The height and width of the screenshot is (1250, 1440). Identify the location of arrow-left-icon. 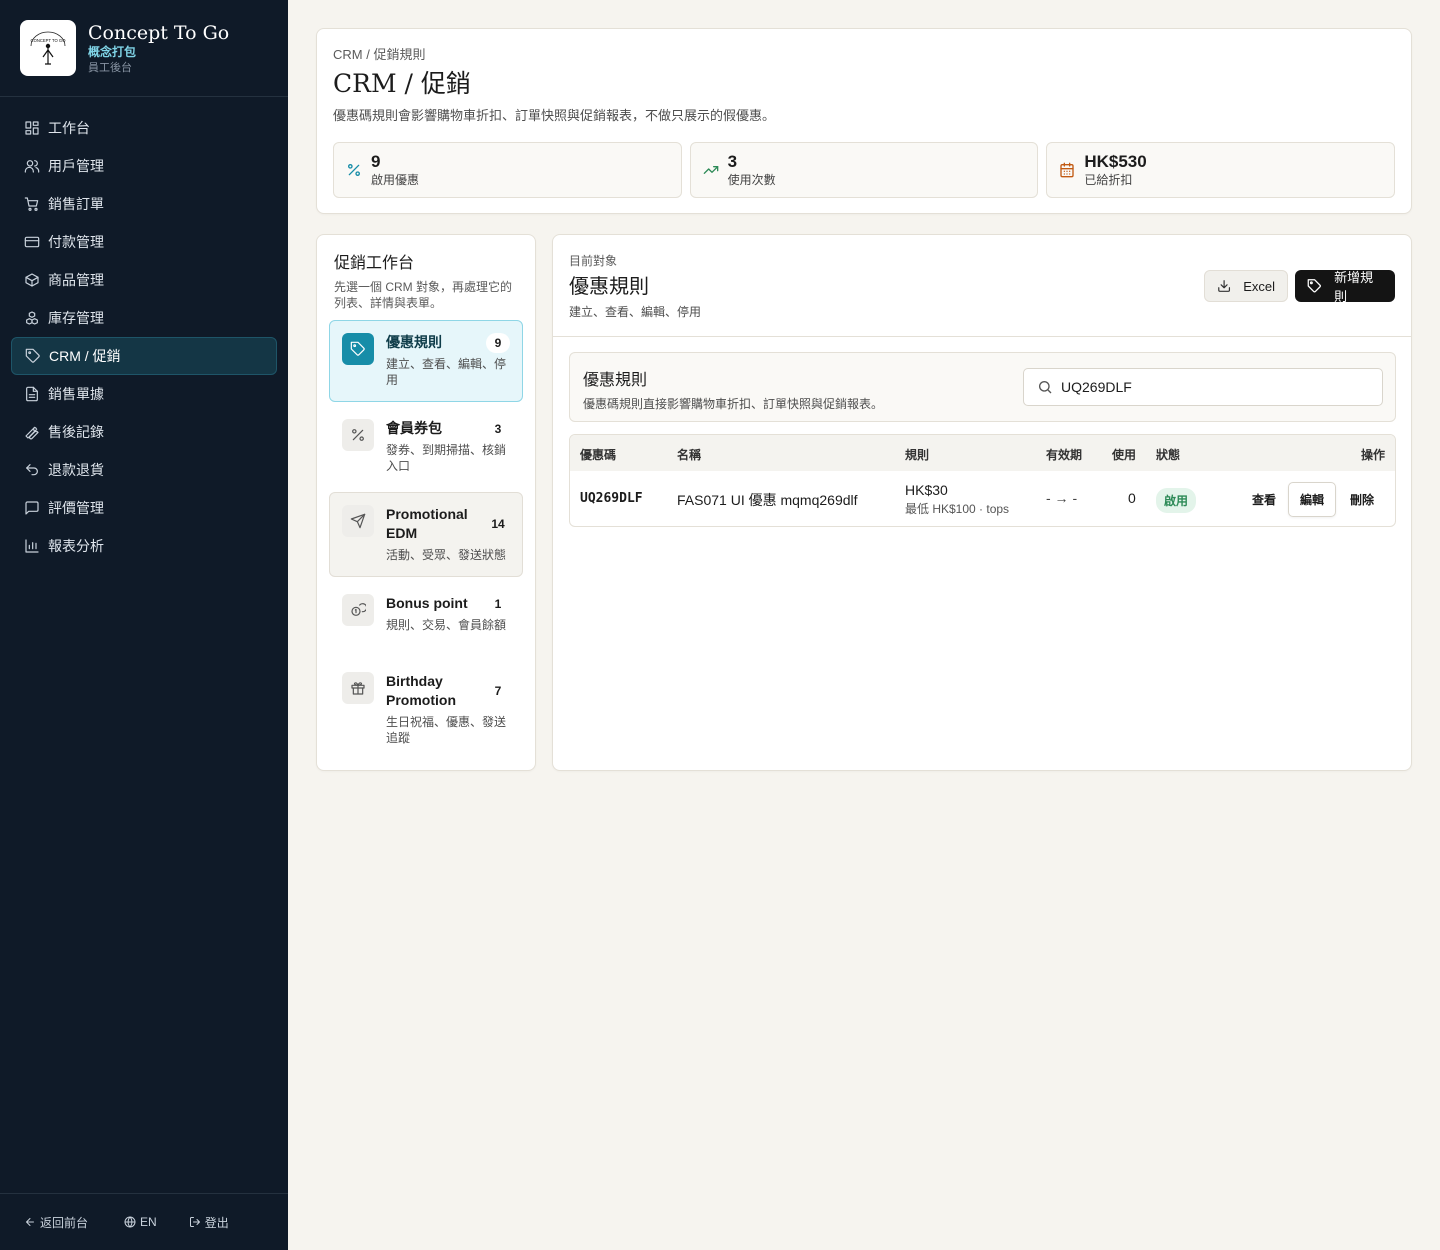
(30, 1222).